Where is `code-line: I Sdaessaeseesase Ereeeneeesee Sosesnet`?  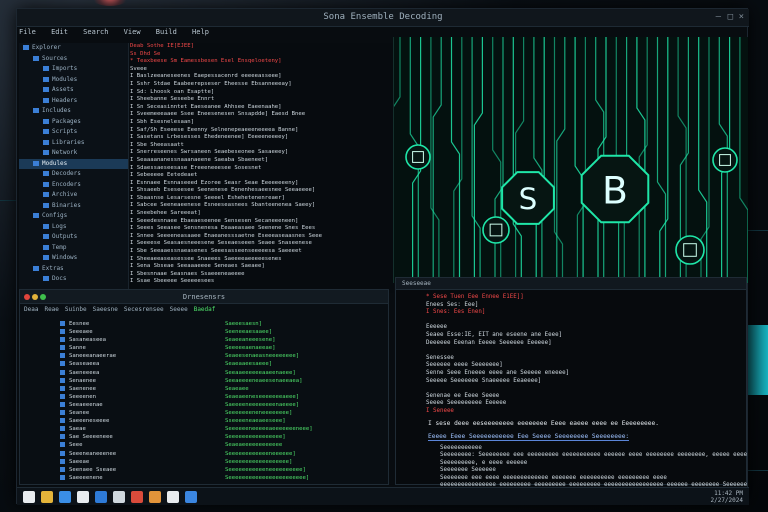 code-line: I Sdaessaeseesase Ereeeneeesee Sosesnet is located at coordinates (196, 167).